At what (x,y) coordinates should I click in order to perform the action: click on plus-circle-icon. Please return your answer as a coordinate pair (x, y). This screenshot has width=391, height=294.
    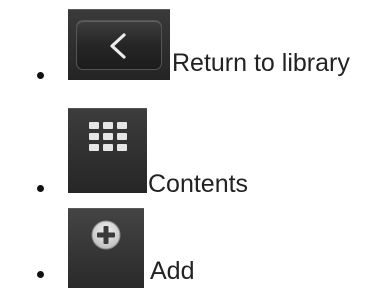
    Looking at the image, I should click on (106, 235).